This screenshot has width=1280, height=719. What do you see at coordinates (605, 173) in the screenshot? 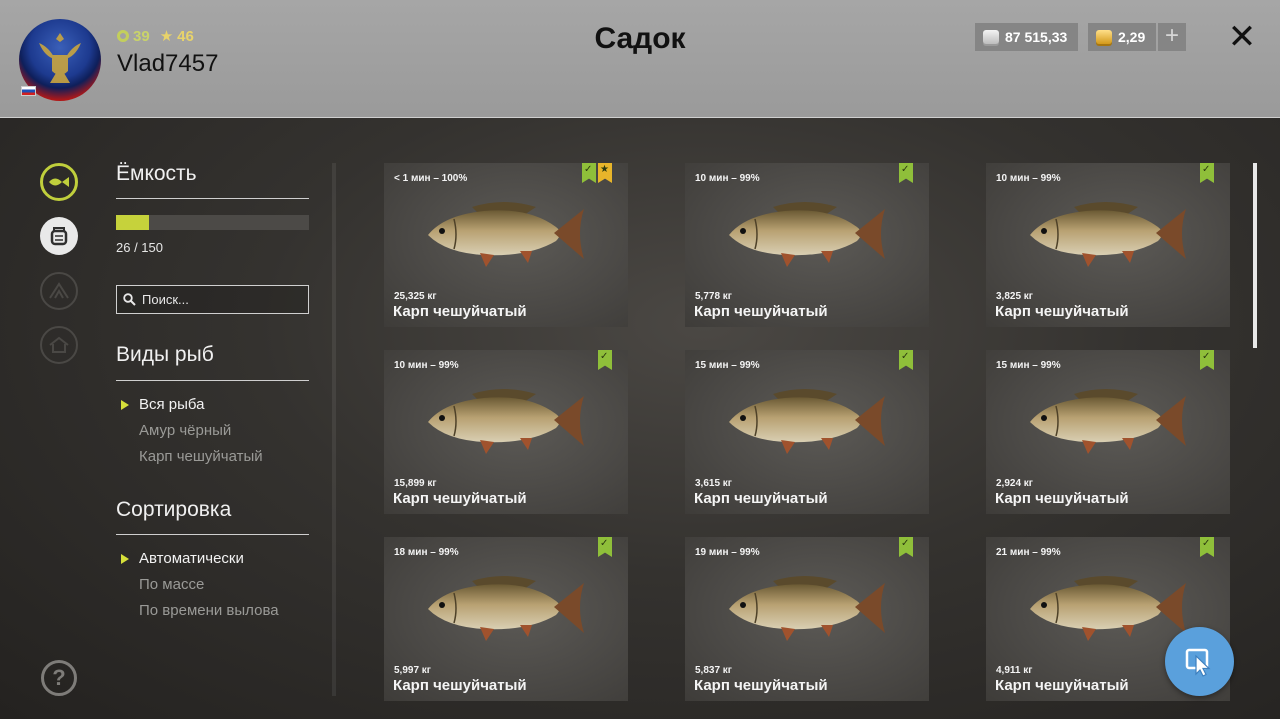
I see `trophy-star-badge-icon: ★` at bounding box center [605, 173].